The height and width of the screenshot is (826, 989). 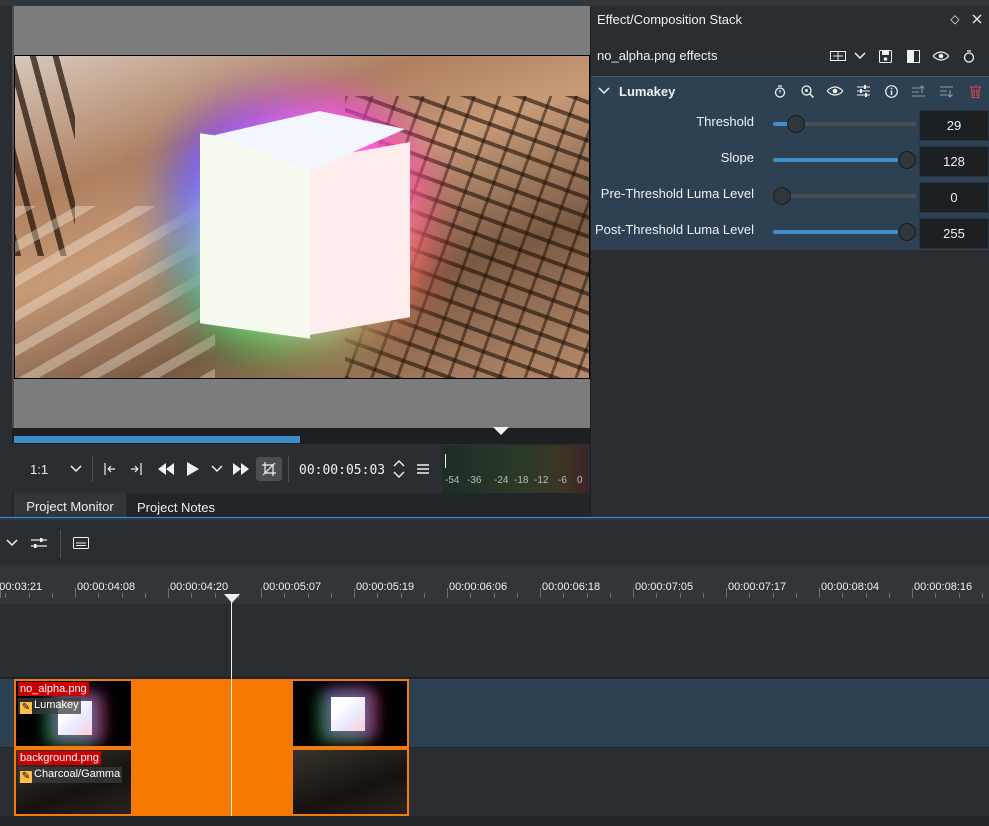 I want to click on clip-no-alpha-left: no_alpha.png ✎ Lumakey, so click(x=73, y=713).